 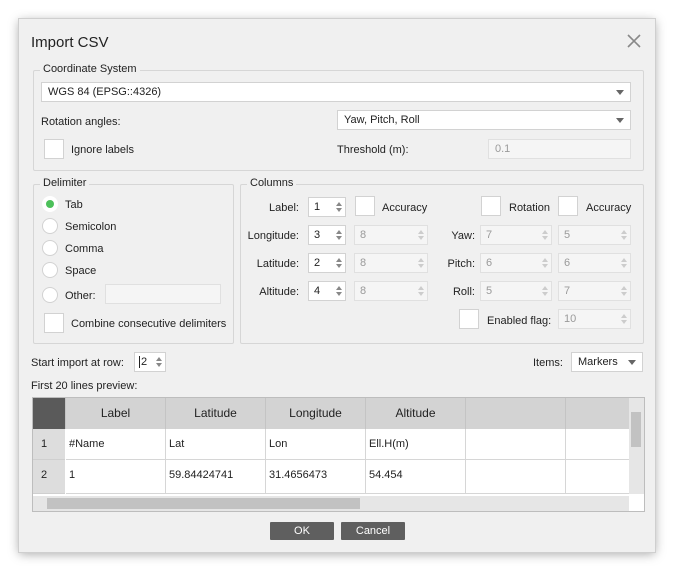 I want to click on yaw-spinner: 7, so click(x=516, y=235).